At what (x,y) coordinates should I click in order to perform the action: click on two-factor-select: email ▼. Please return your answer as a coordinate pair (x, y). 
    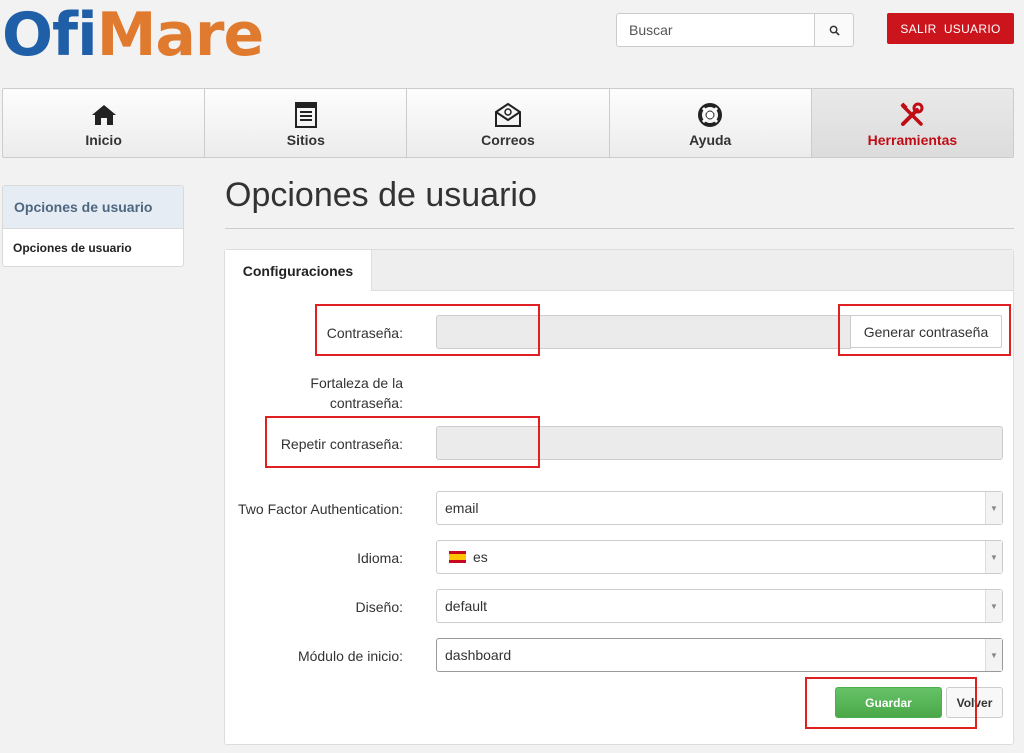
    Looking at the image, I should click on (719, 508).